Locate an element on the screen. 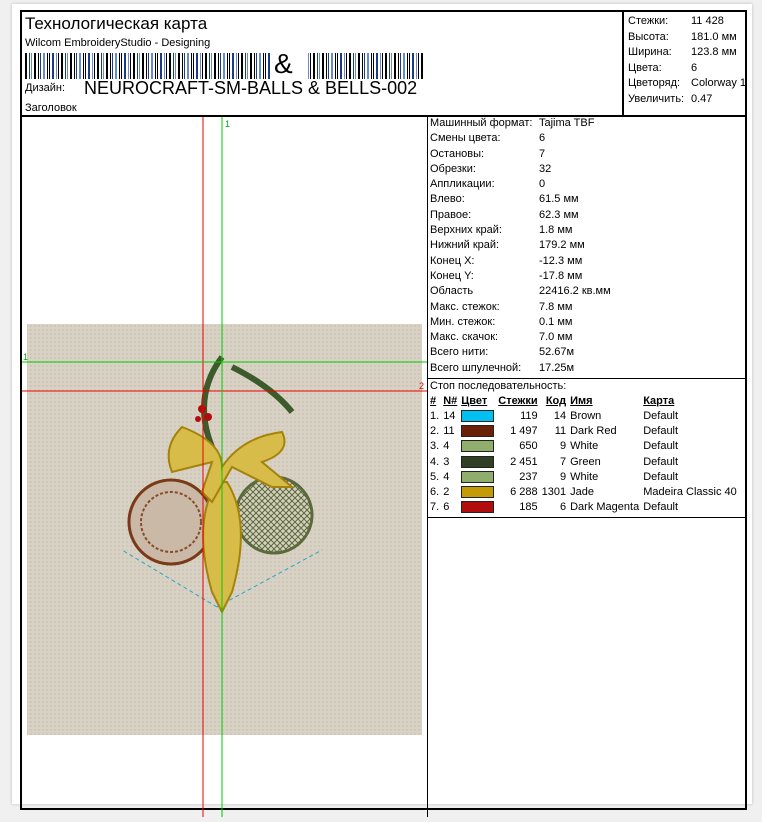 The height and width of the screenshot is (822, 762). info-row: Всего шпулечной: 17.25м is located at coordinates (587, 369).